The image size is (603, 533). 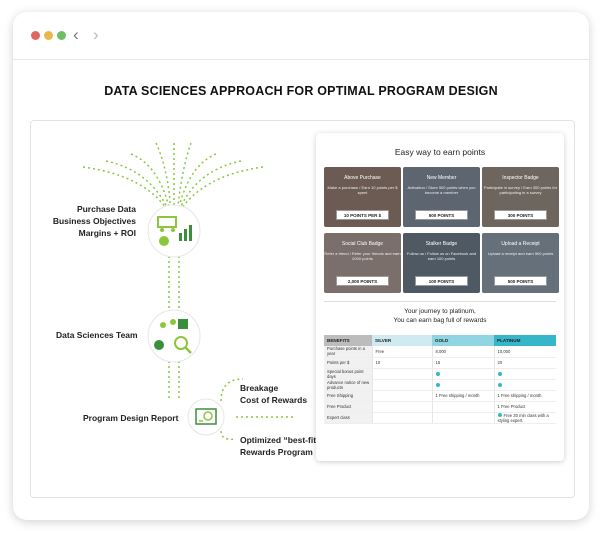 What do you see at coordinates (524, 396) in the screenshot?
I see `table-cell-platinum: 1 Free shipping / month` at bounding box center [524, 396].